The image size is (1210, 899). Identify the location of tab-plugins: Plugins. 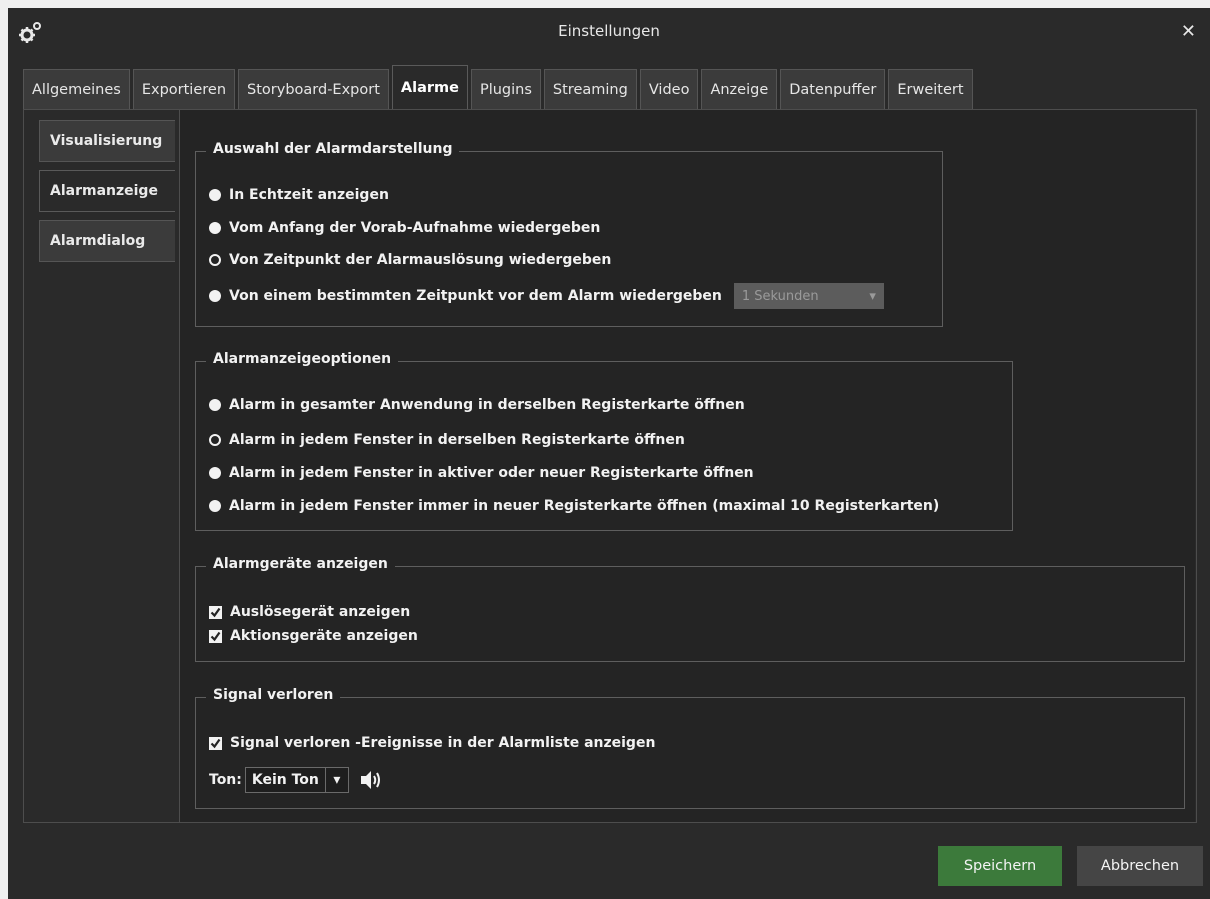
(505, 89).